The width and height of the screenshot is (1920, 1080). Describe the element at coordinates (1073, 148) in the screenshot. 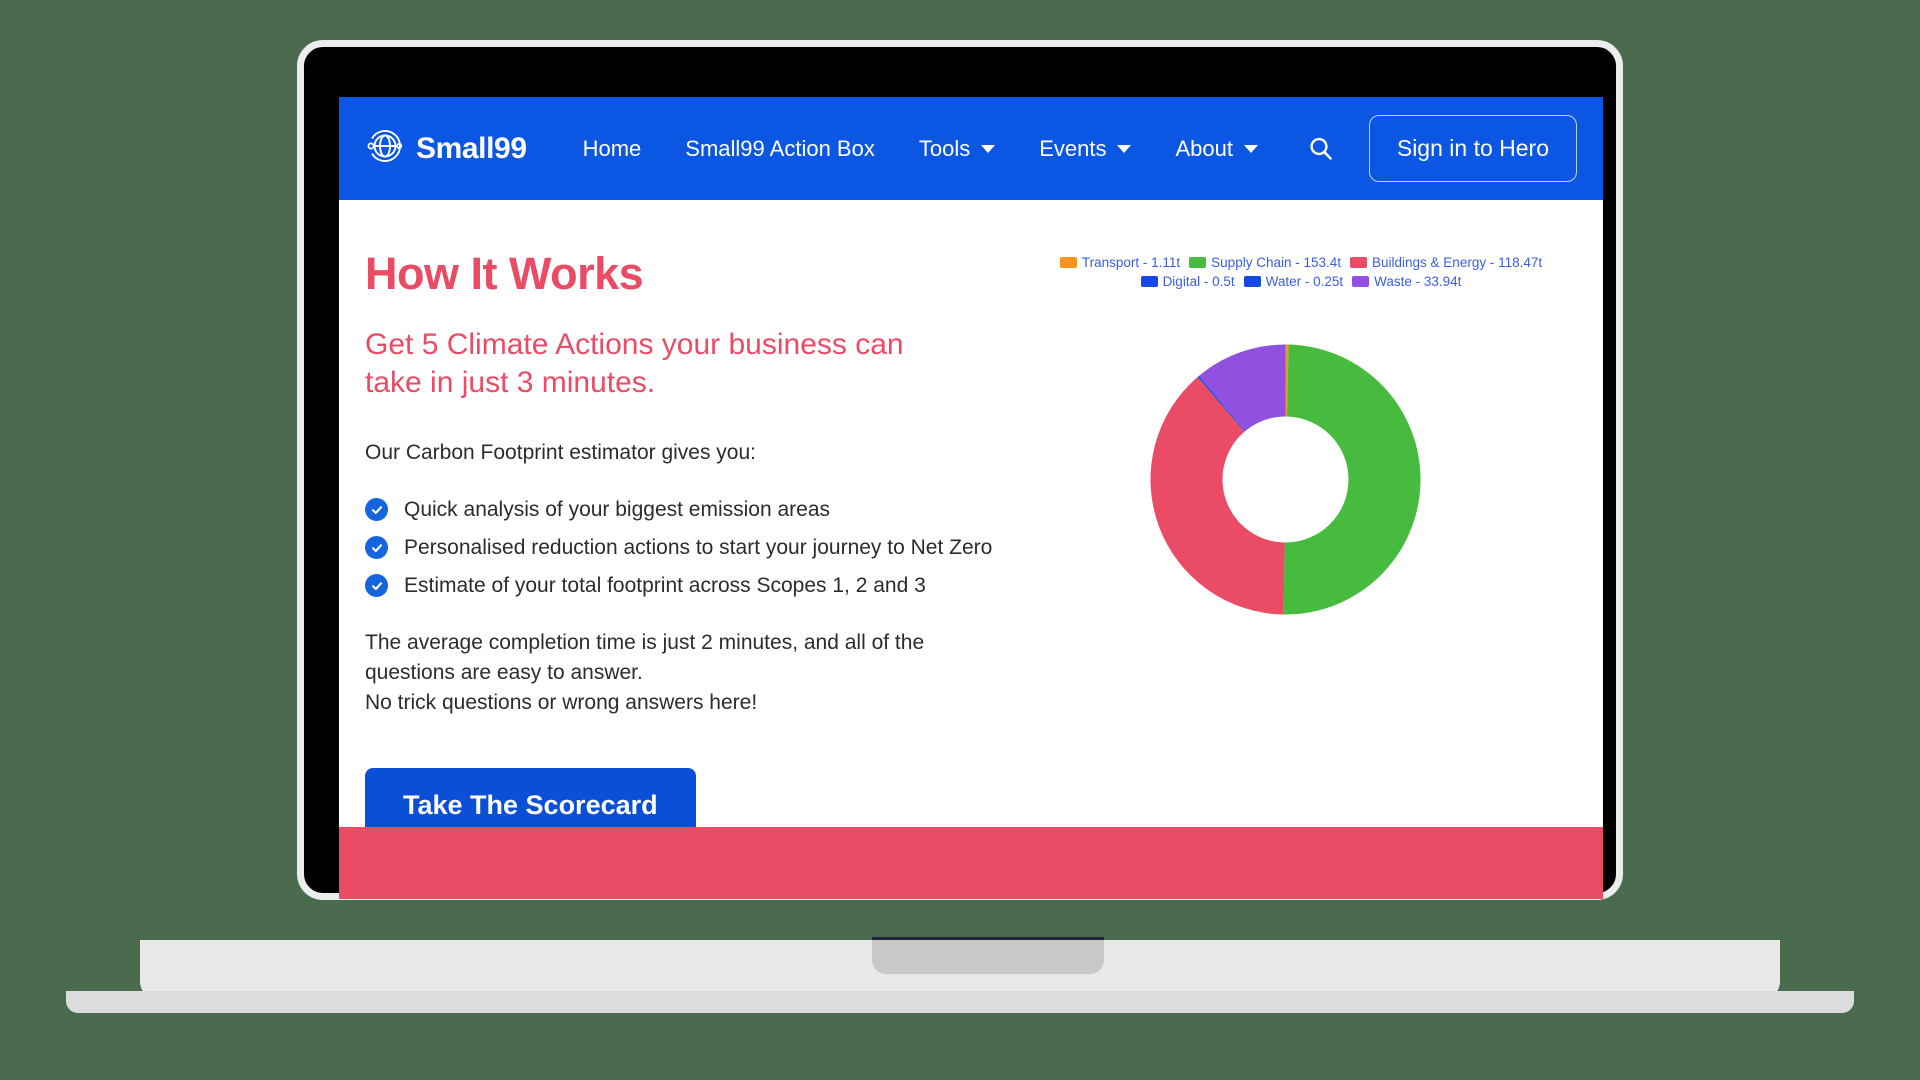

I see `nav-link-label: Events` at that location.